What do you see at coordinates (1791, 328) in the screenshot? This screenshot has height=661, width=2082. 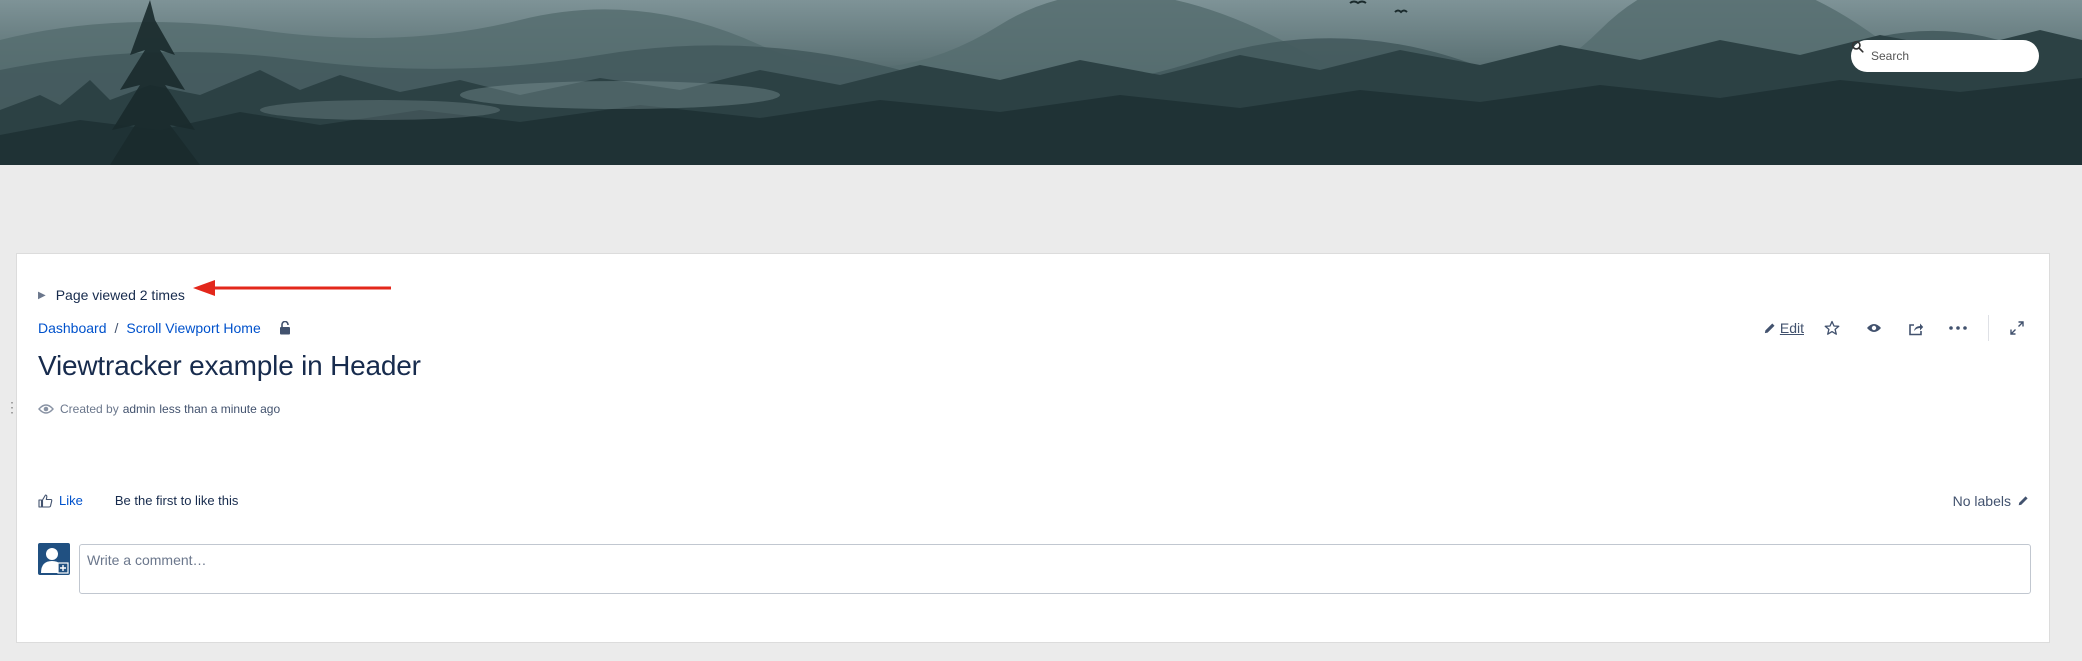 I see `edit-button-label: Edit` at bounding box center [1791, 328].